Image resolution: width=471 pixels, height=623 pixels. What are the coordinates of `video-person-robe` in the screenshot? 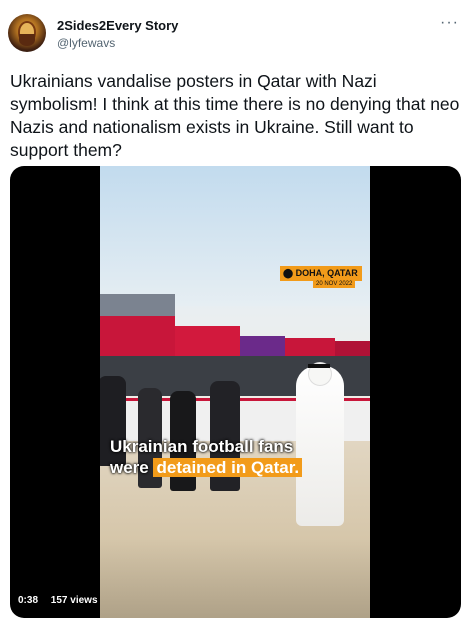 It's located at (320, 446).